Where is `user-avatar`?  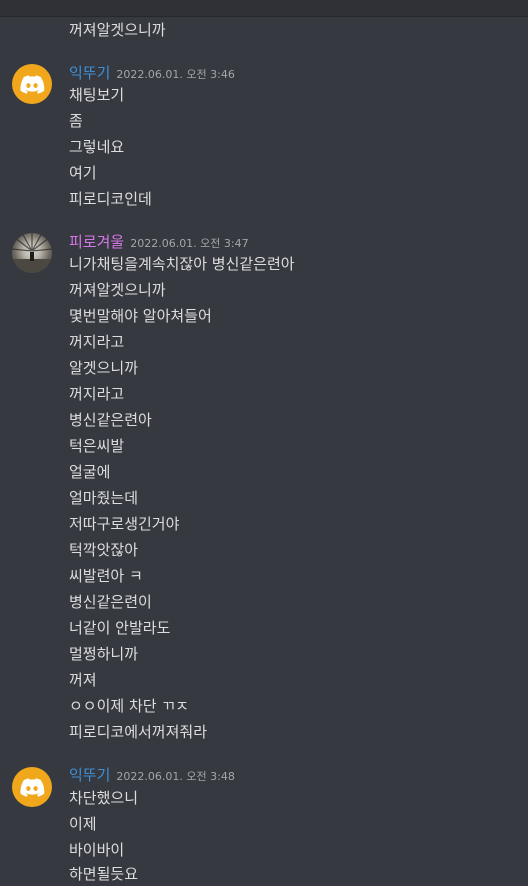 user-avatar is located at coordinates (32, 253).